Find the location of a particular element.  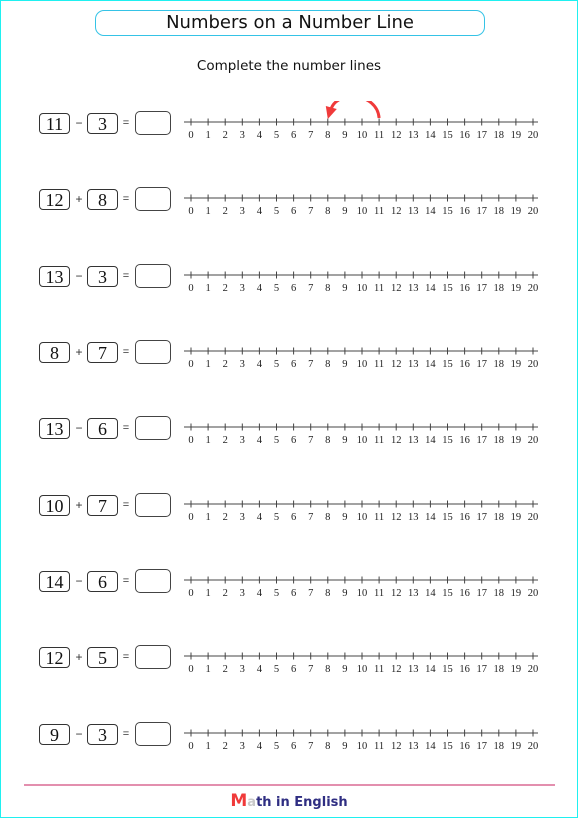

page-title: Numbers on a Number Line is located at coordinates (290, 23).